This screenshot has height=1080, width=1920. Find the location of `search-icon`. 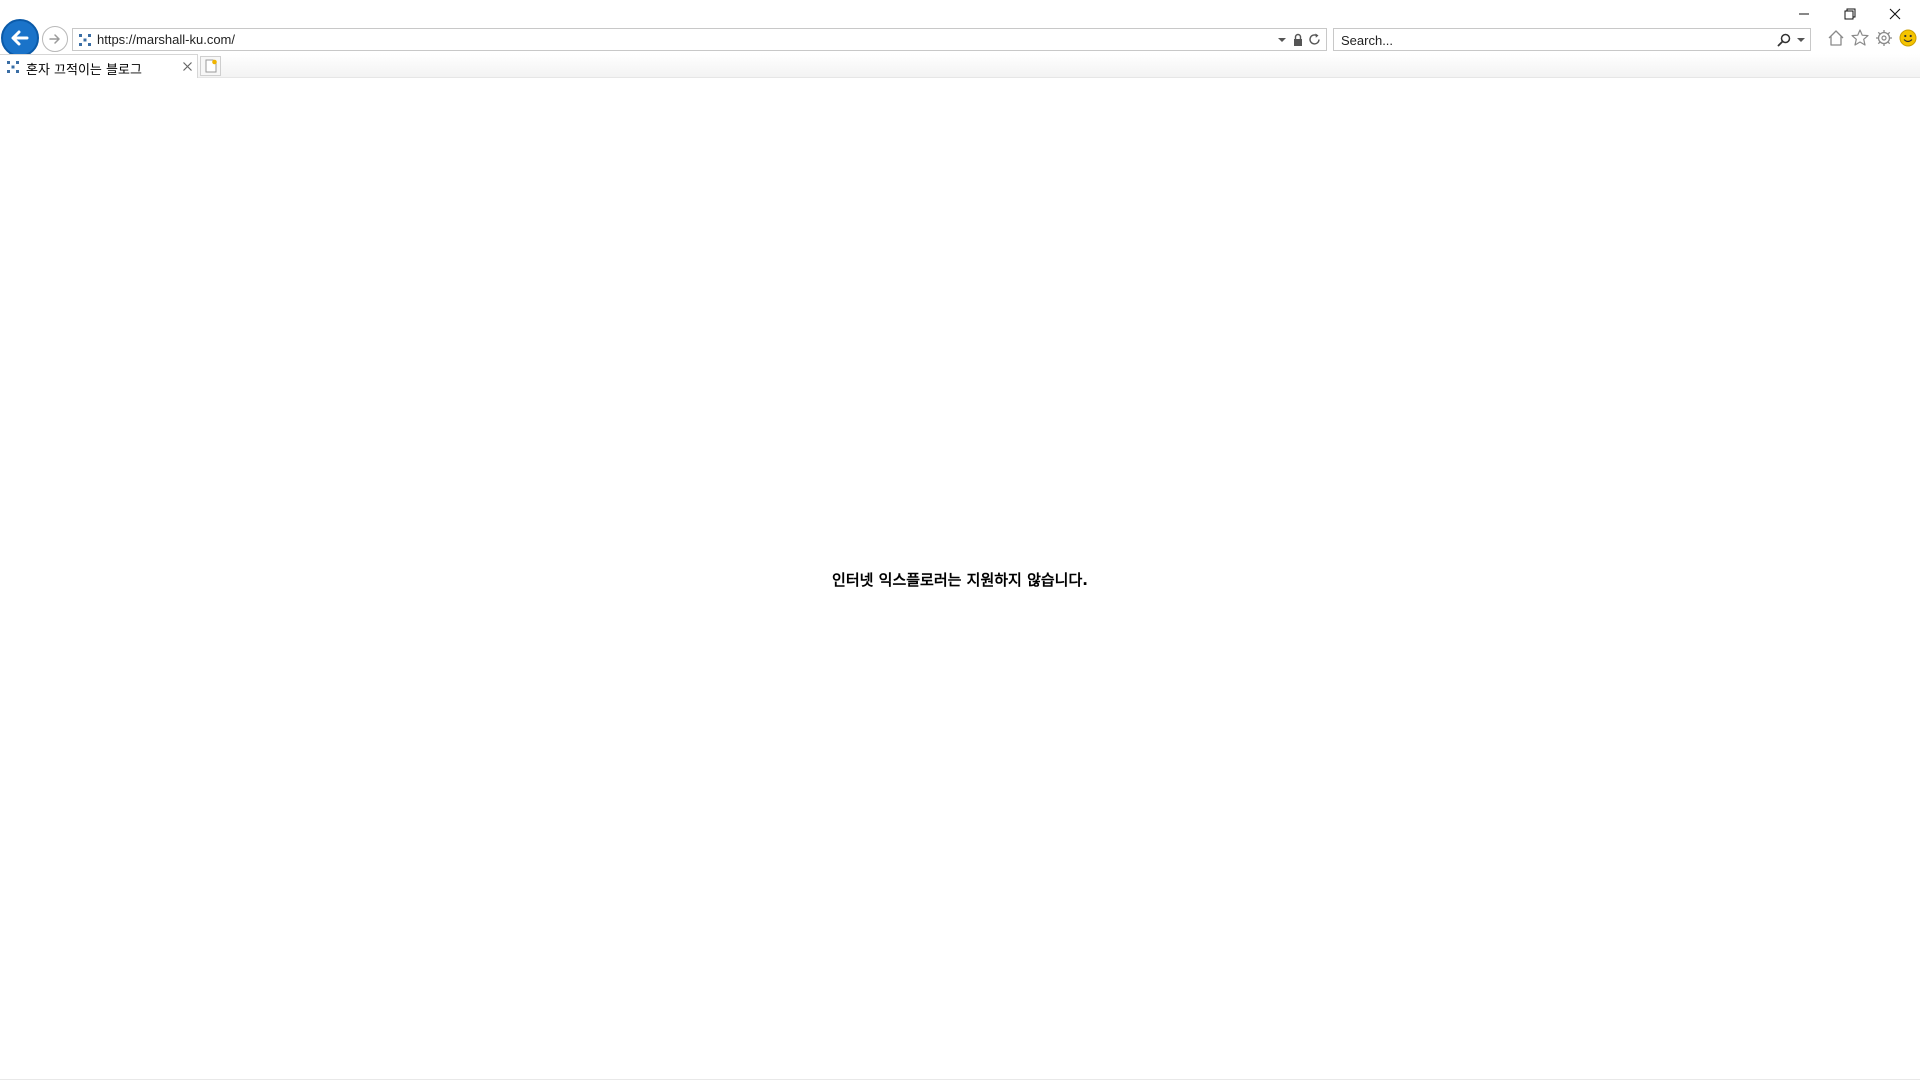

search-icon is located at coordinates (1784, 40).